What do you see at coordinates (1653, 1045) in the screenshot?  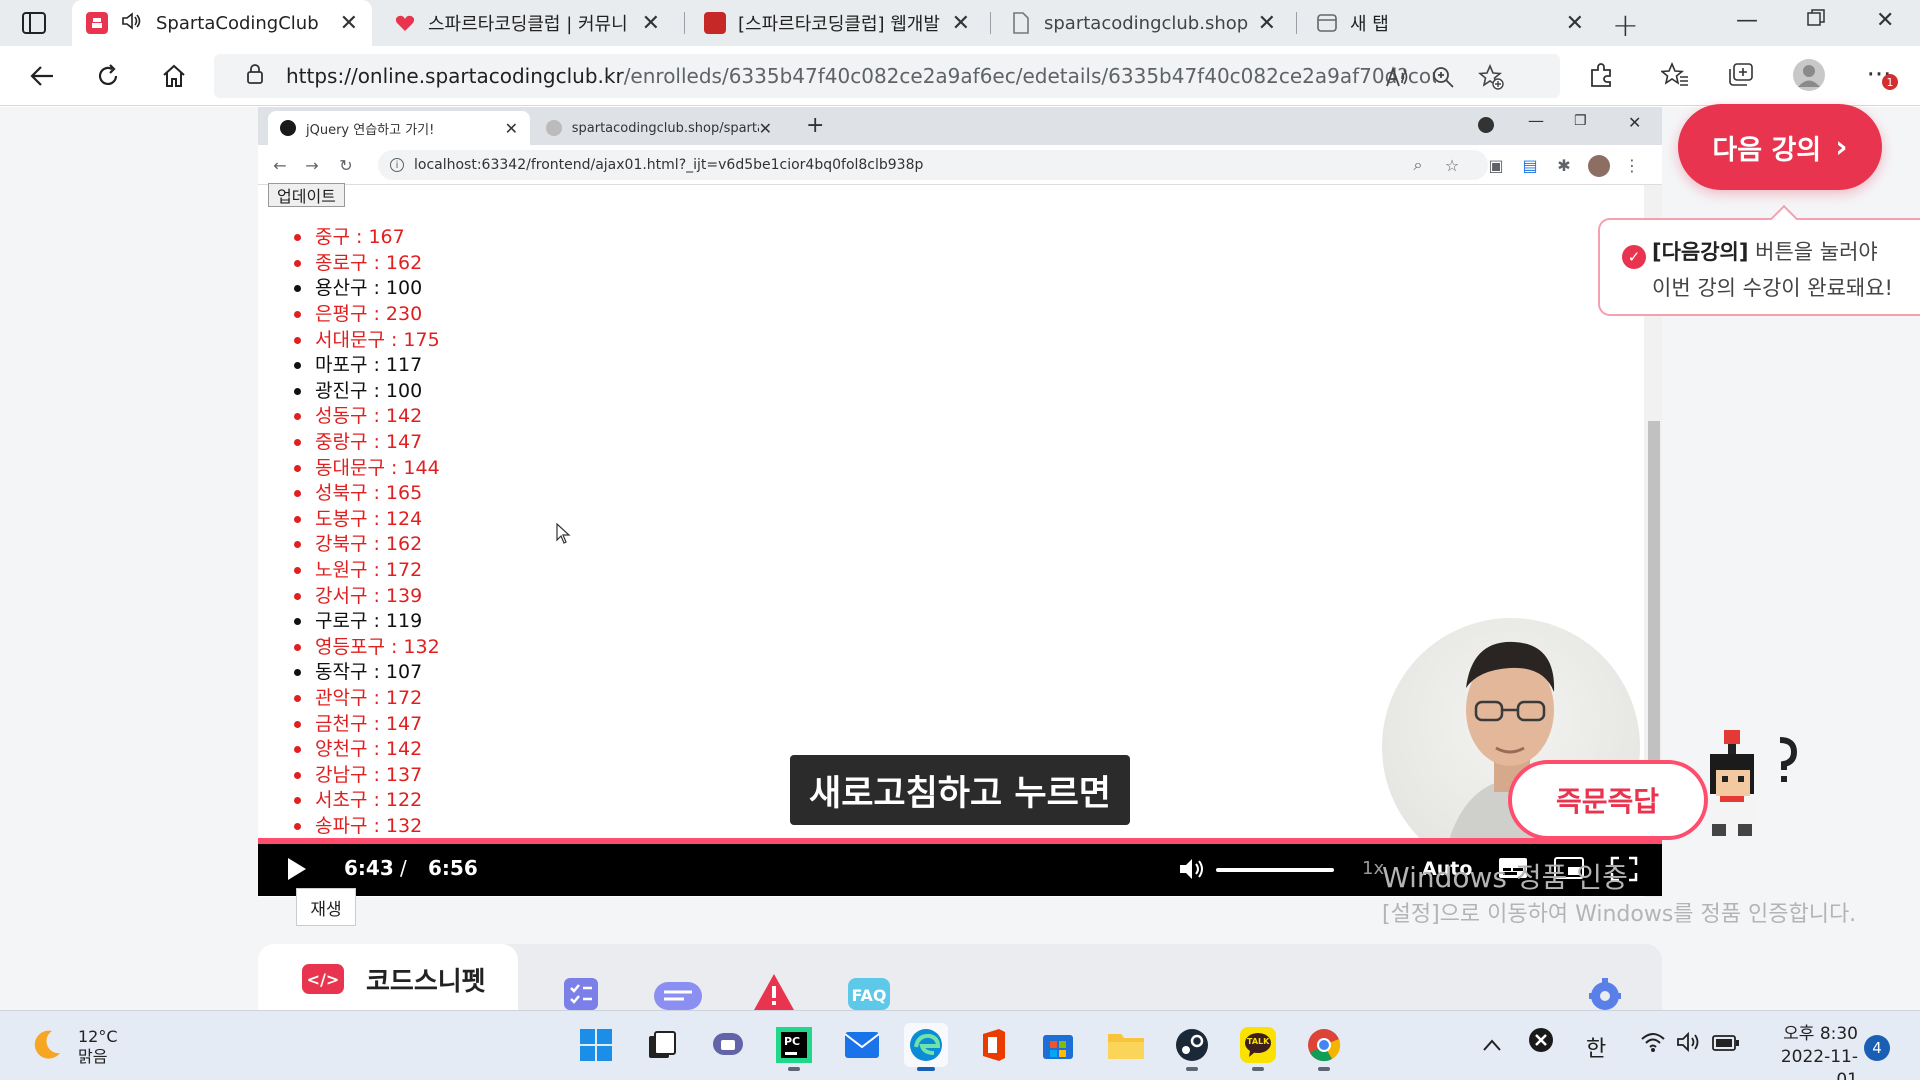 I see `wifi-icon` at bounding box center [1653, 1045].